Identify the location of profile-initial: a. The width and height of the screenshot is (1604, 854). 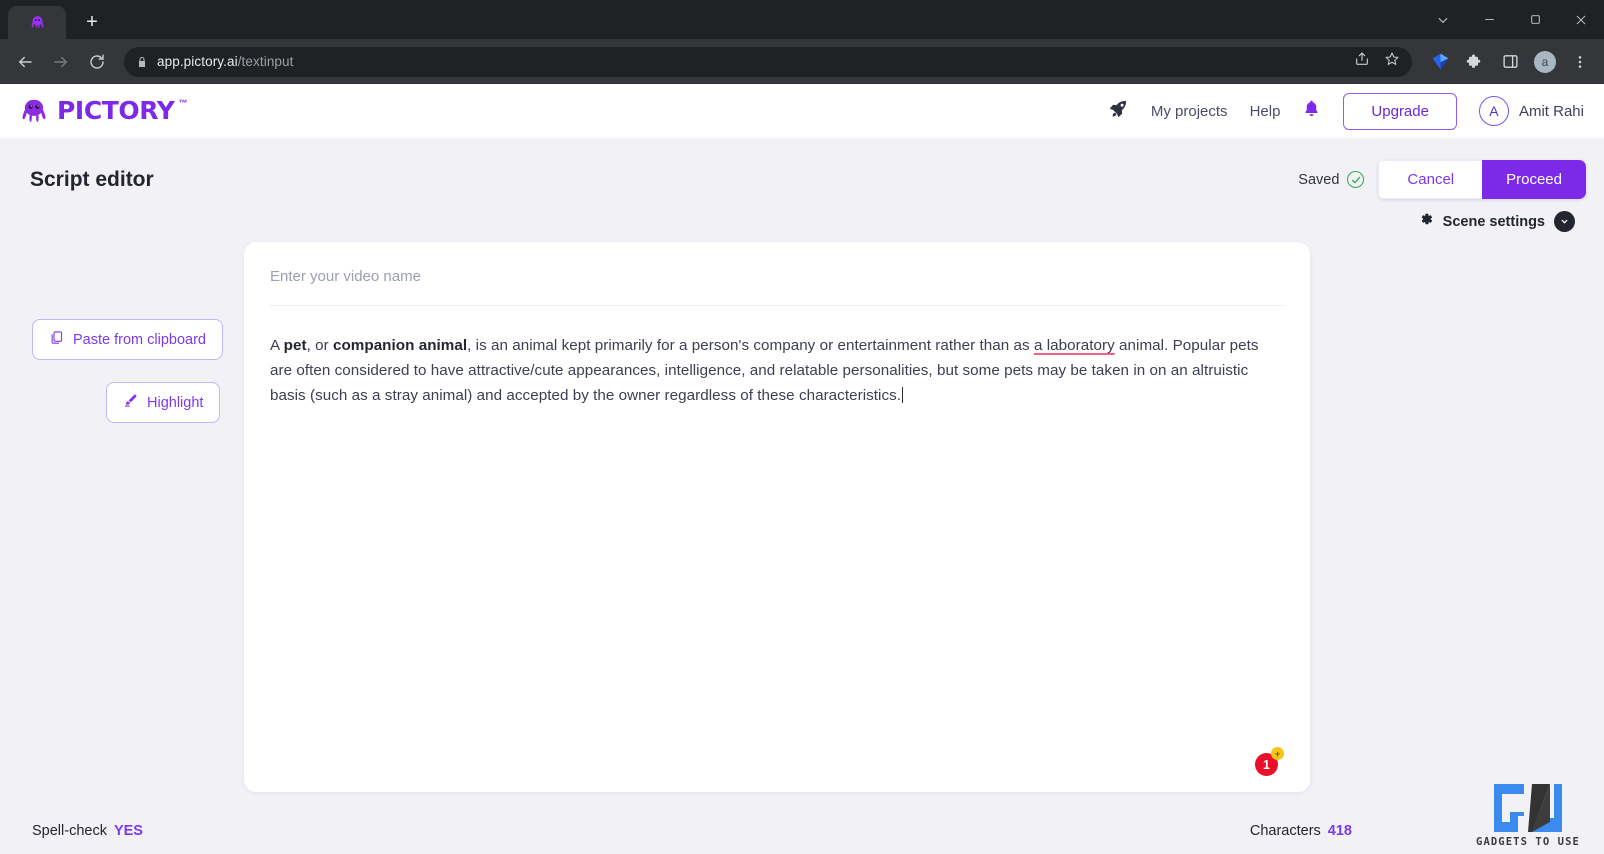
(1545, 61).